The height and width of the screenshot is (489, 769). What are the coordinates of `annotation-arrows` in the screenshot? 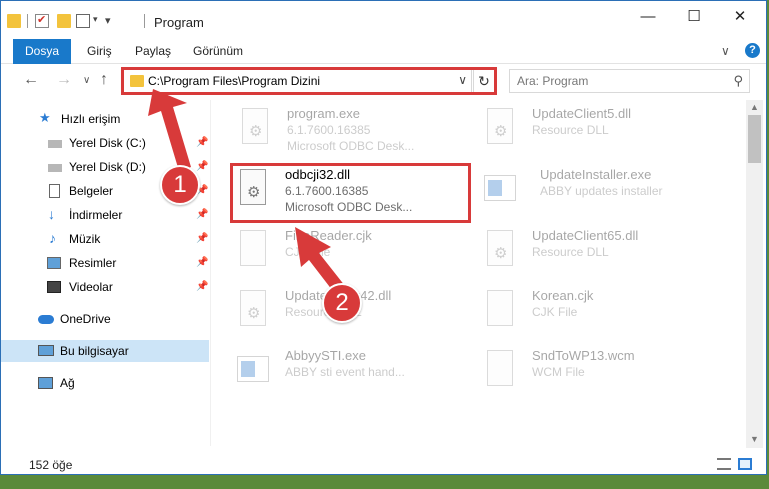 It's located at (248, 194).